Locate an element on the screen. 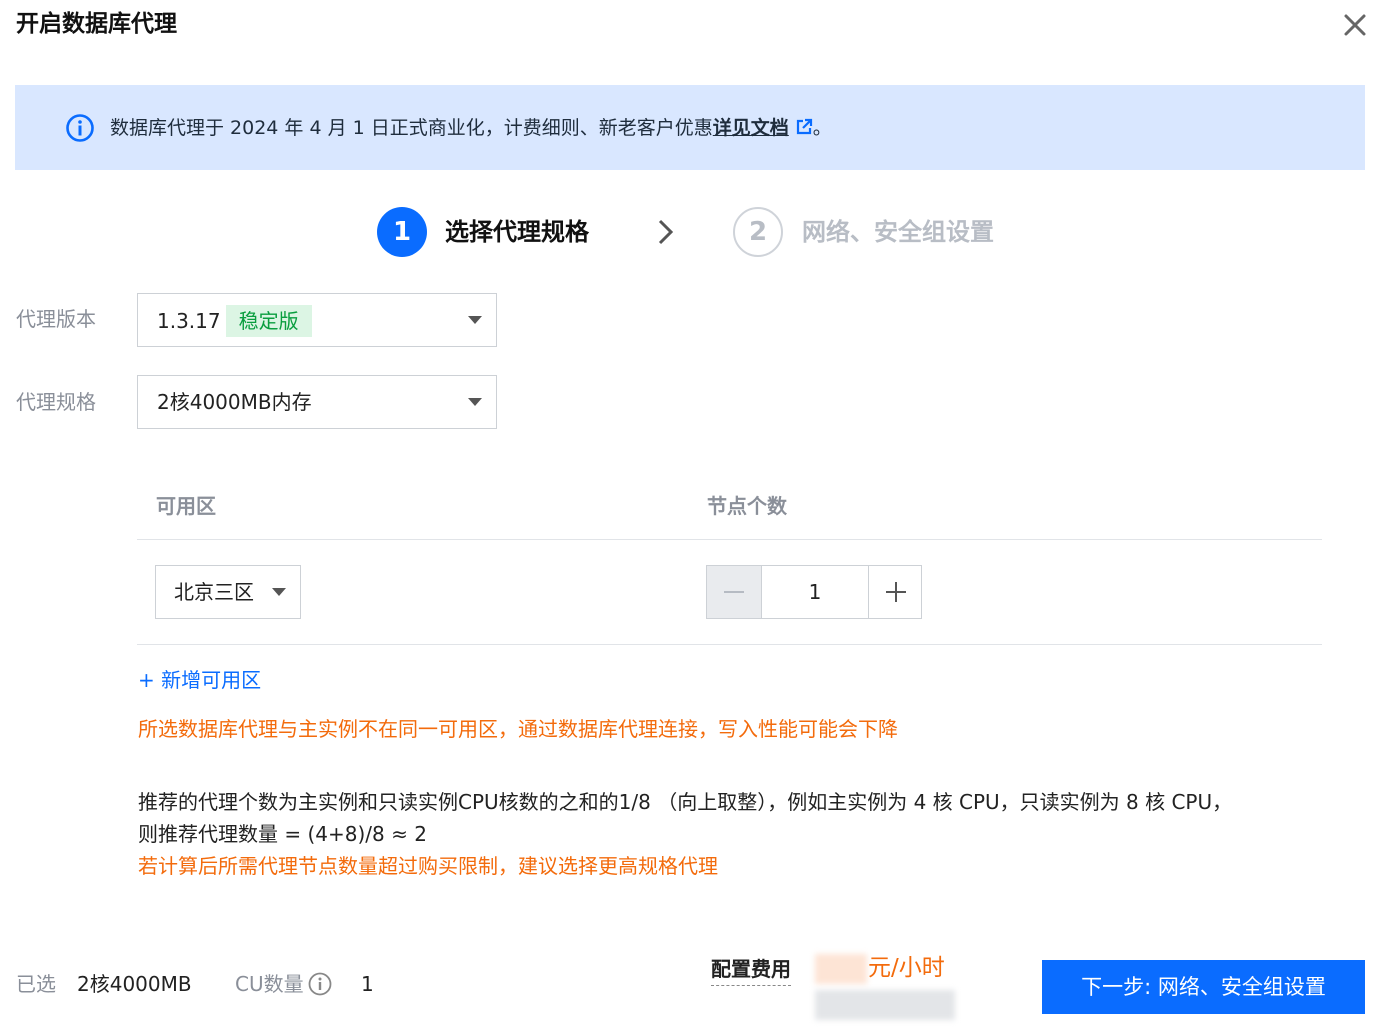  cu-group: CU数量 is located at coordinates (283, 984).